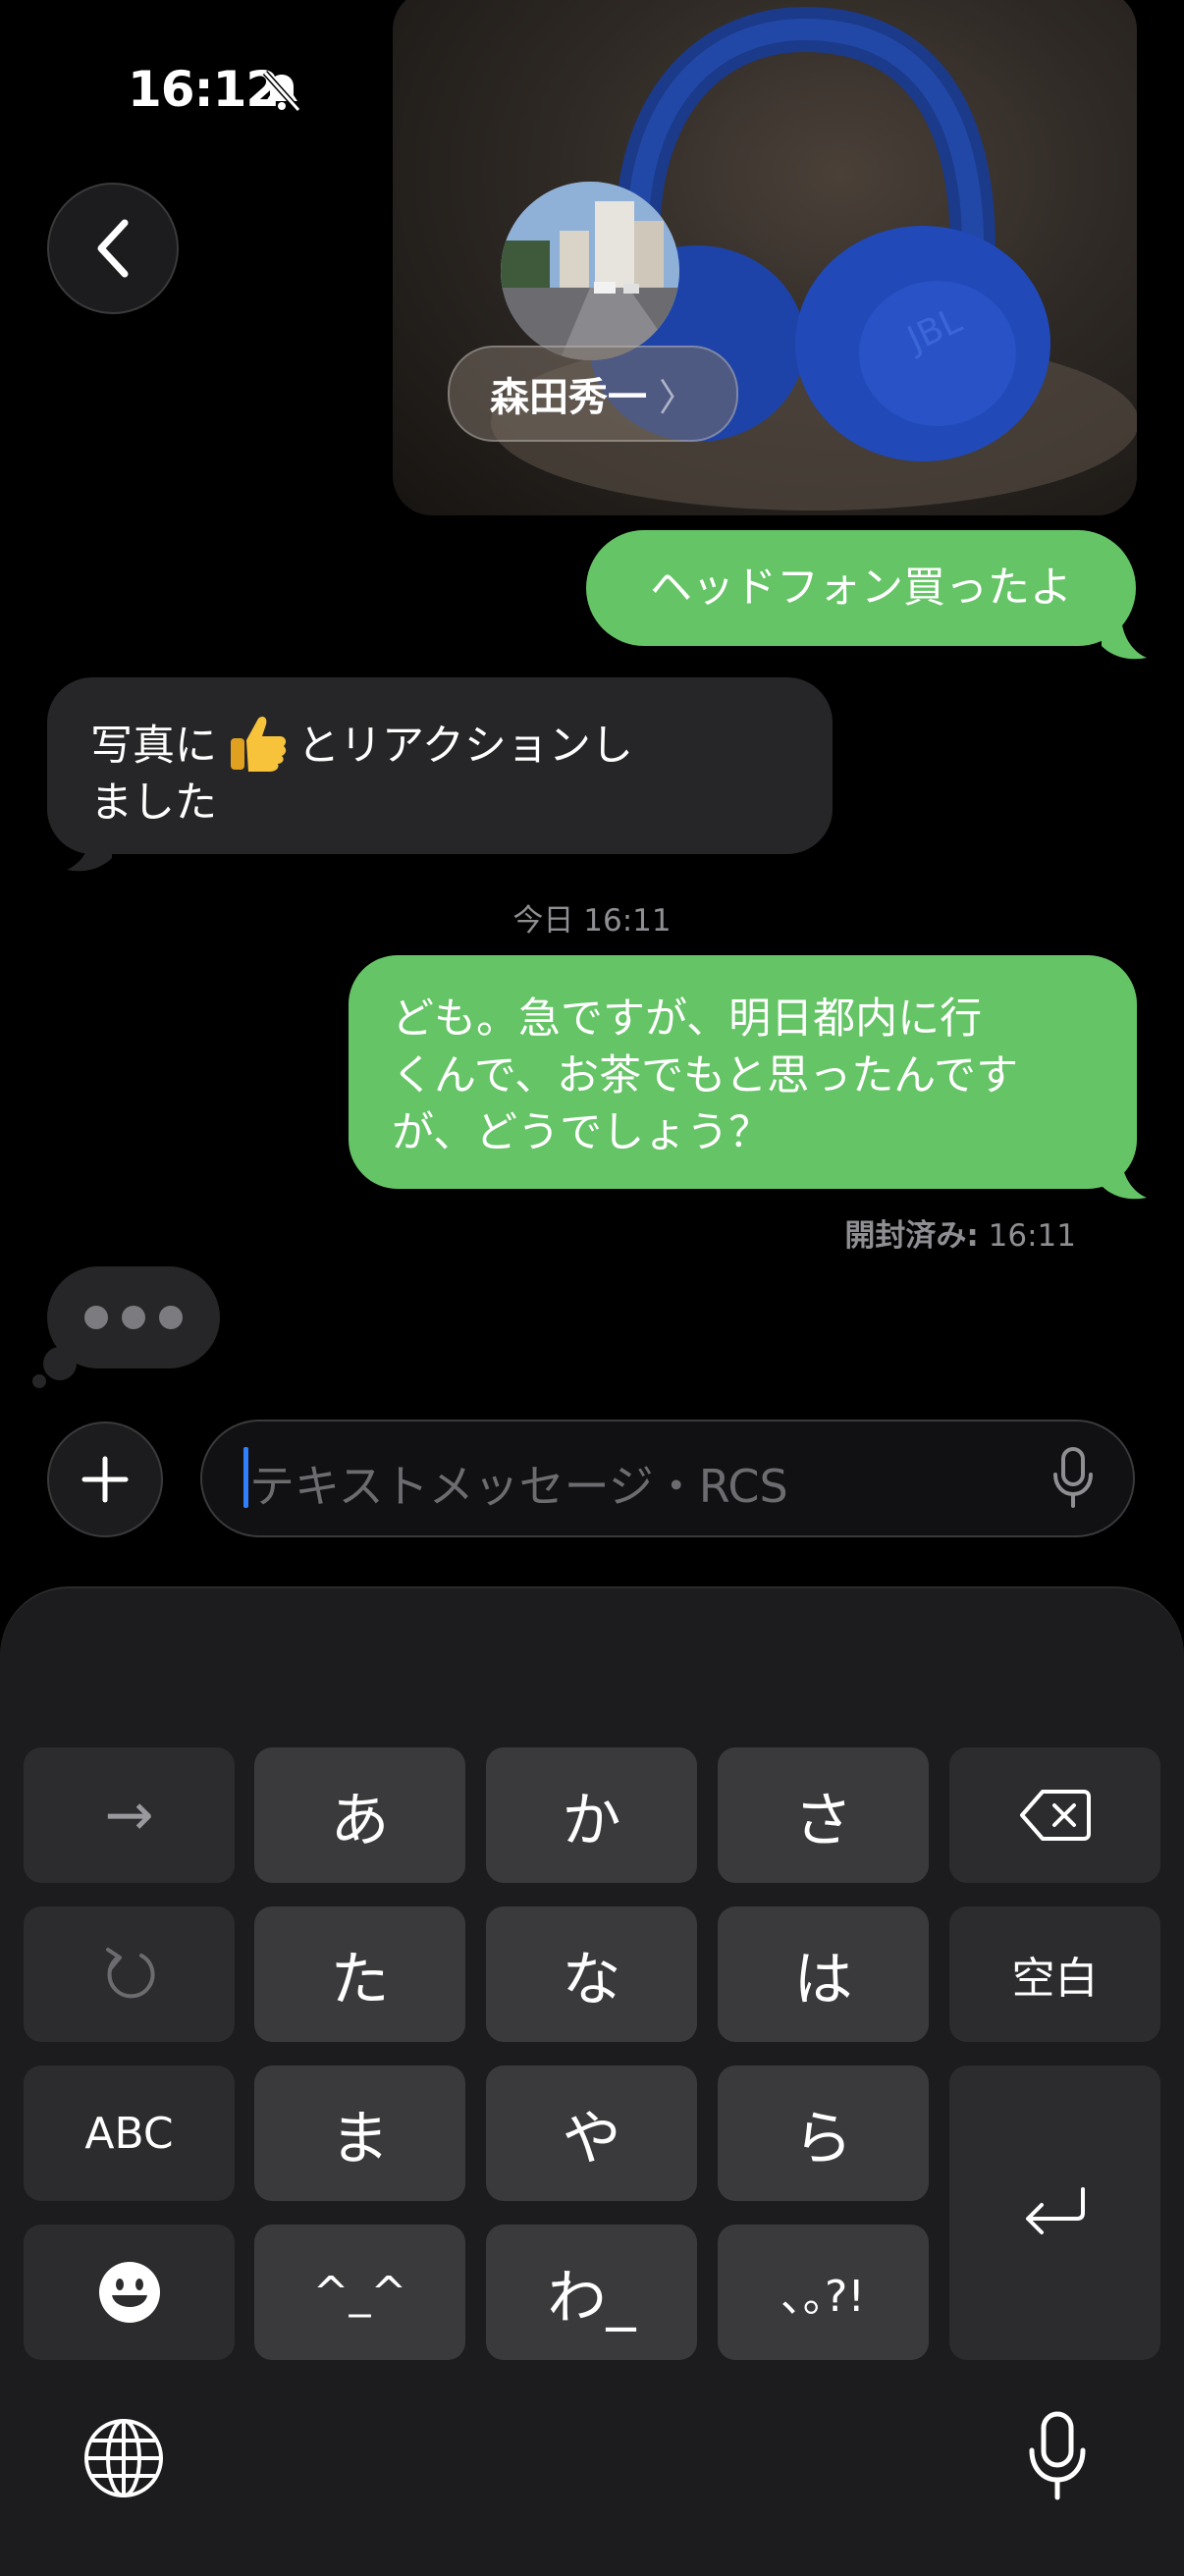 This screenshot has width=1184, height=2576. Describe the element at coordinates (592, 921) in the screenshot. I see `timestamp-day: 今日 16:11` at that location.